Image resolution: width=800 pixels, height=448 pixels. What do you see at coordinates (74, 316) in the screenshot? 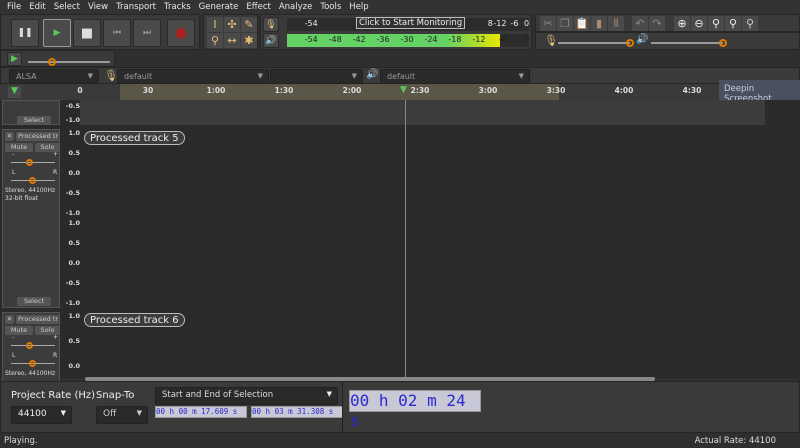
I see `scale-label: 1.0` at bounding box center [74, 316].